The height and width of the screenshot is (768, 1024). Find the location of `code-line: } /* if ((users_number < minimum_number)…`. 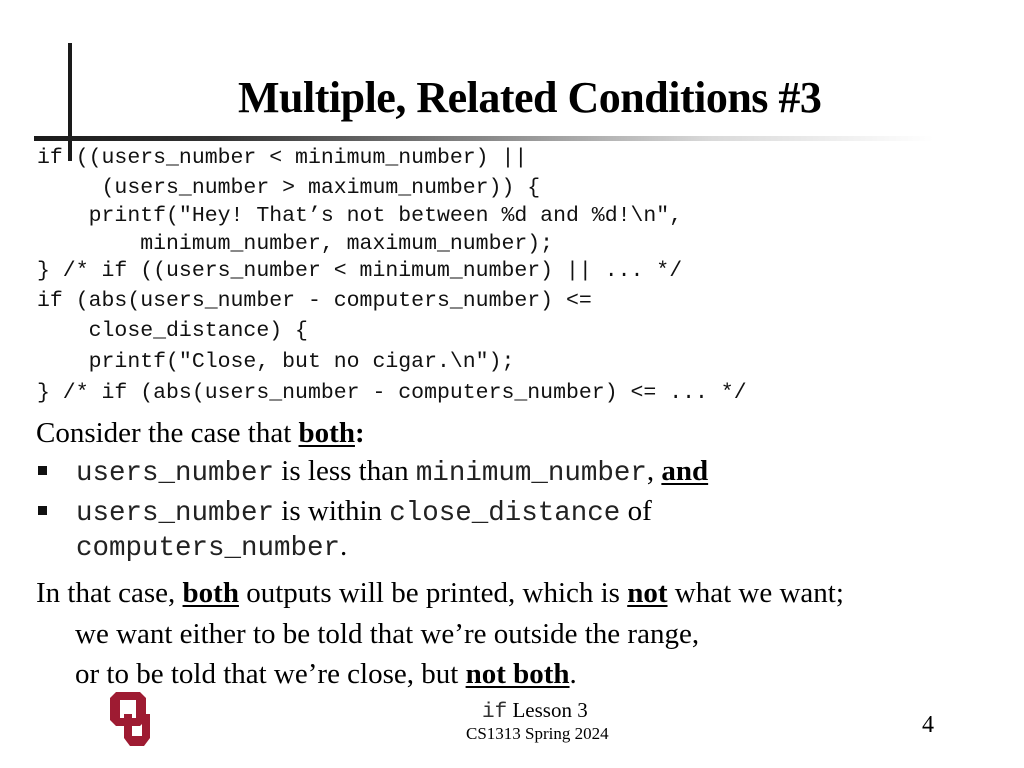

code-line: } /* if ((users_number < minimum_number)… is located at coordinates (360, 271).